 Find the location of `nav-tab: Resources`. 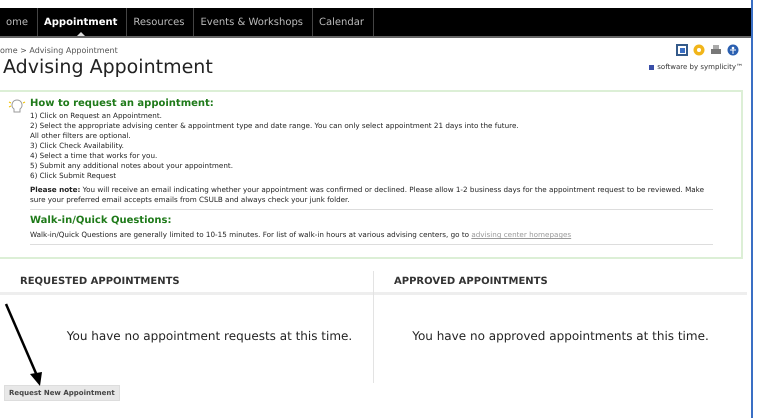

nav-tab: Resources is located at coordinates (159, 22).